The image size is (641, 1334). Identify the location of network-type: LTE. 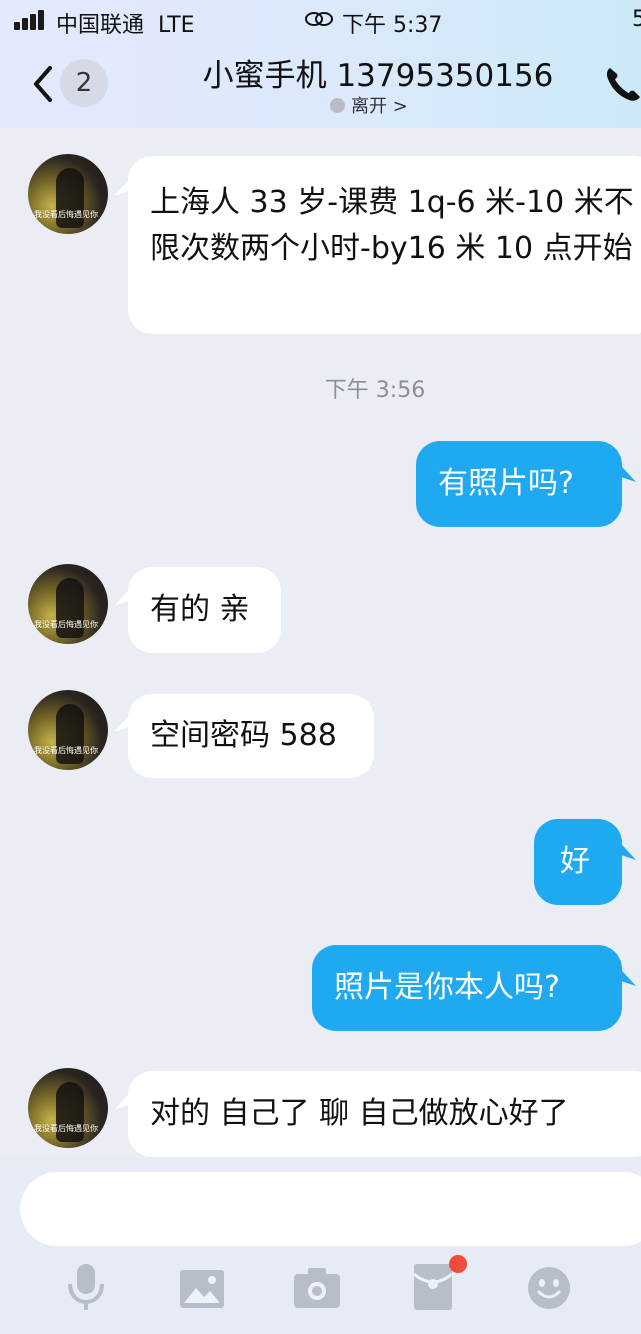
(176, 25).